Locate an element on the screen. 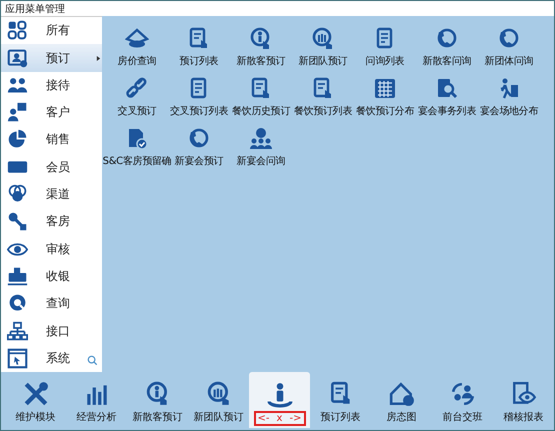  sidebar-item: 收银 is located at coordinates (51, 276).